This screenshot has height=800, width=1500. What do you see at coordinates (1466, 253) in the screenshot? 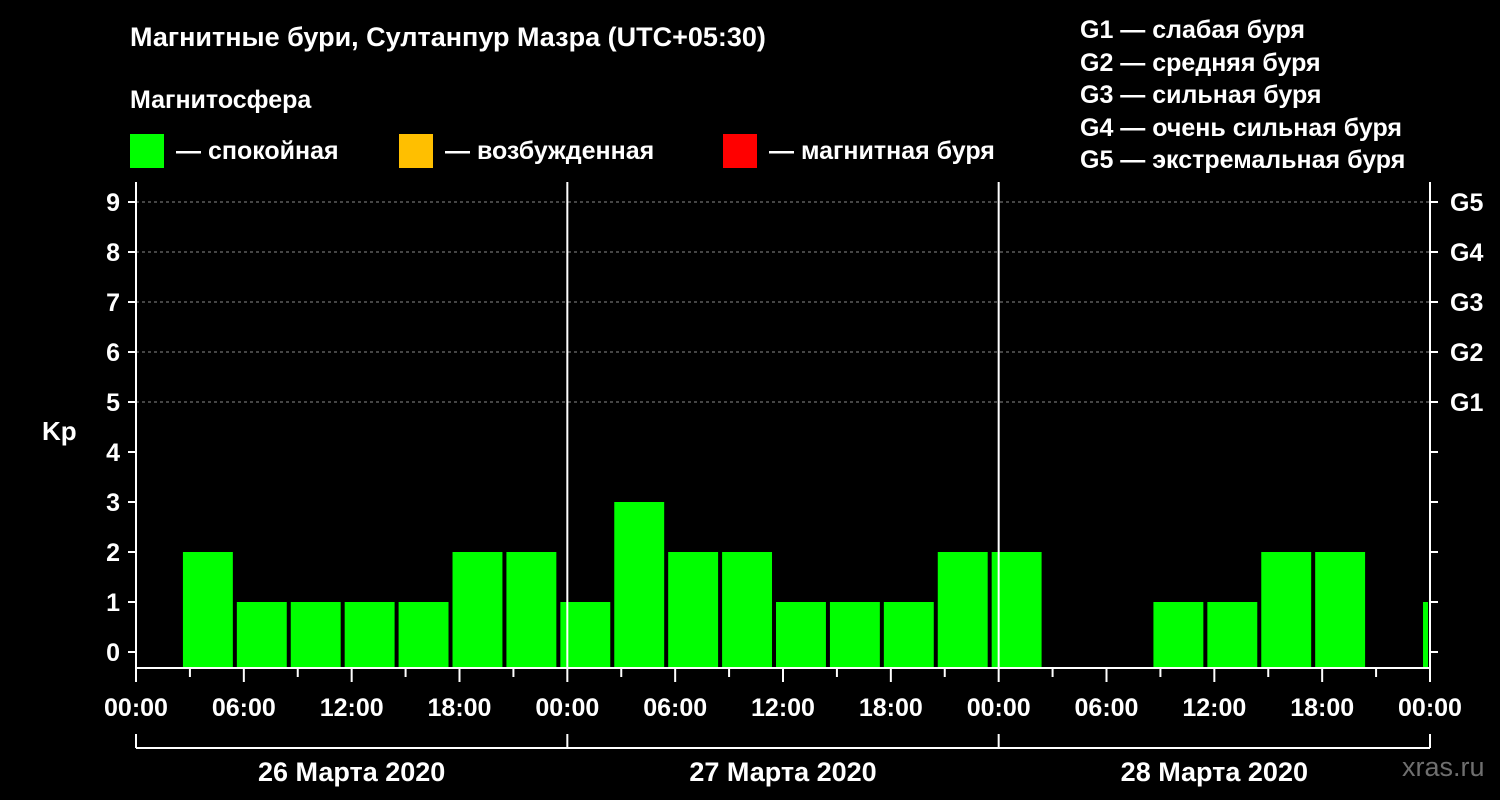
I see `right-axis-label-g4: G4` at bounding box center [1466, 253].